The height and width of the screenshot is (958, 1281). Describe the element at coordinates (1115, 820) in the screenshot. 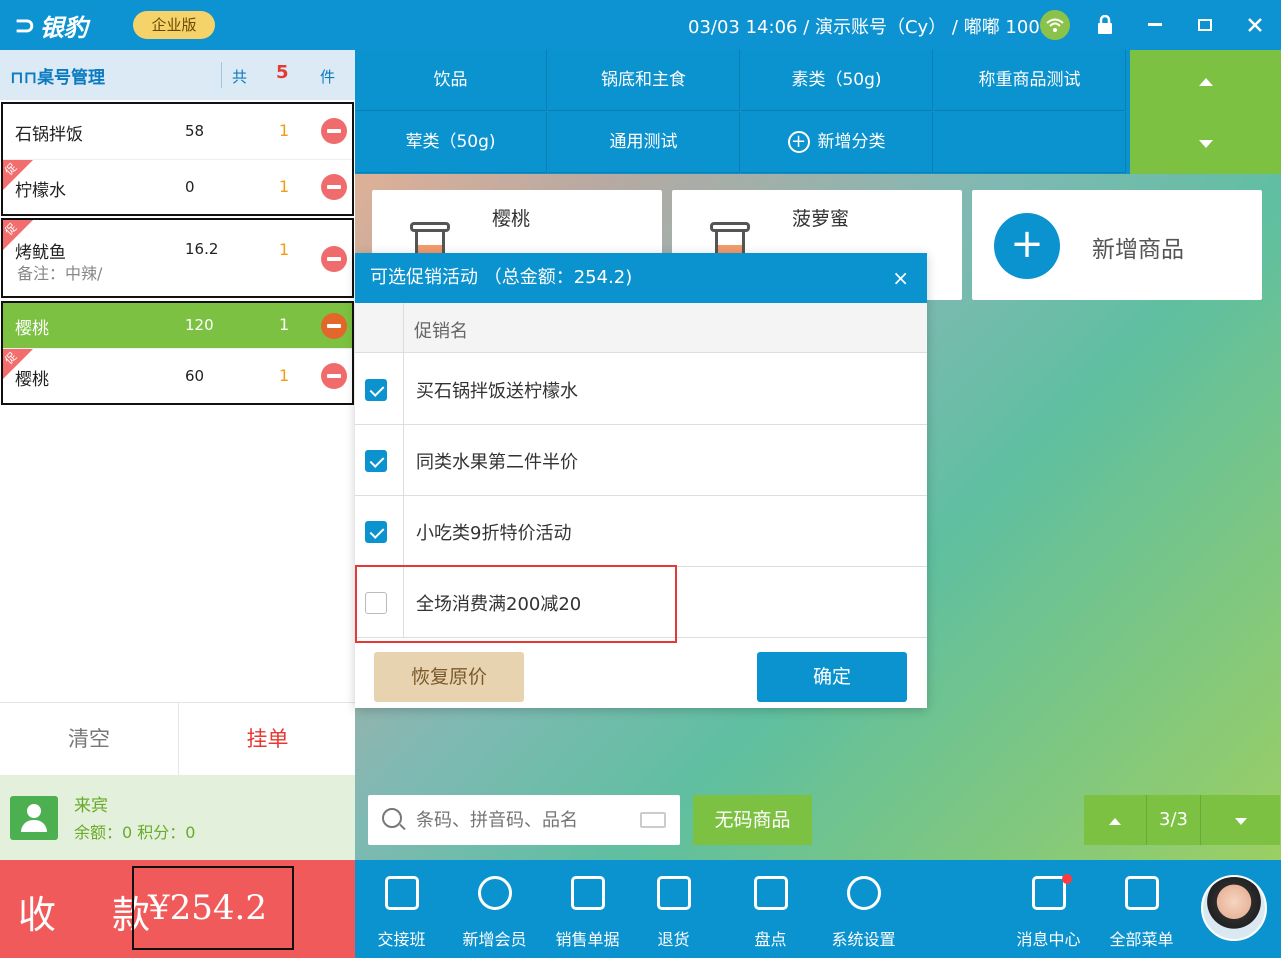

I see `page-up-button` at that location.